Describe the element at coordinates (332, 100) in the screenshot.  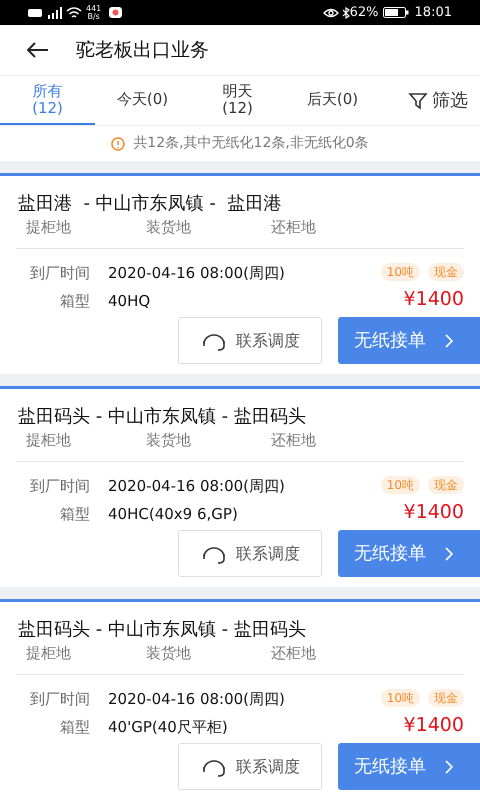
I see `date-tab: 后天(0)` at that location.